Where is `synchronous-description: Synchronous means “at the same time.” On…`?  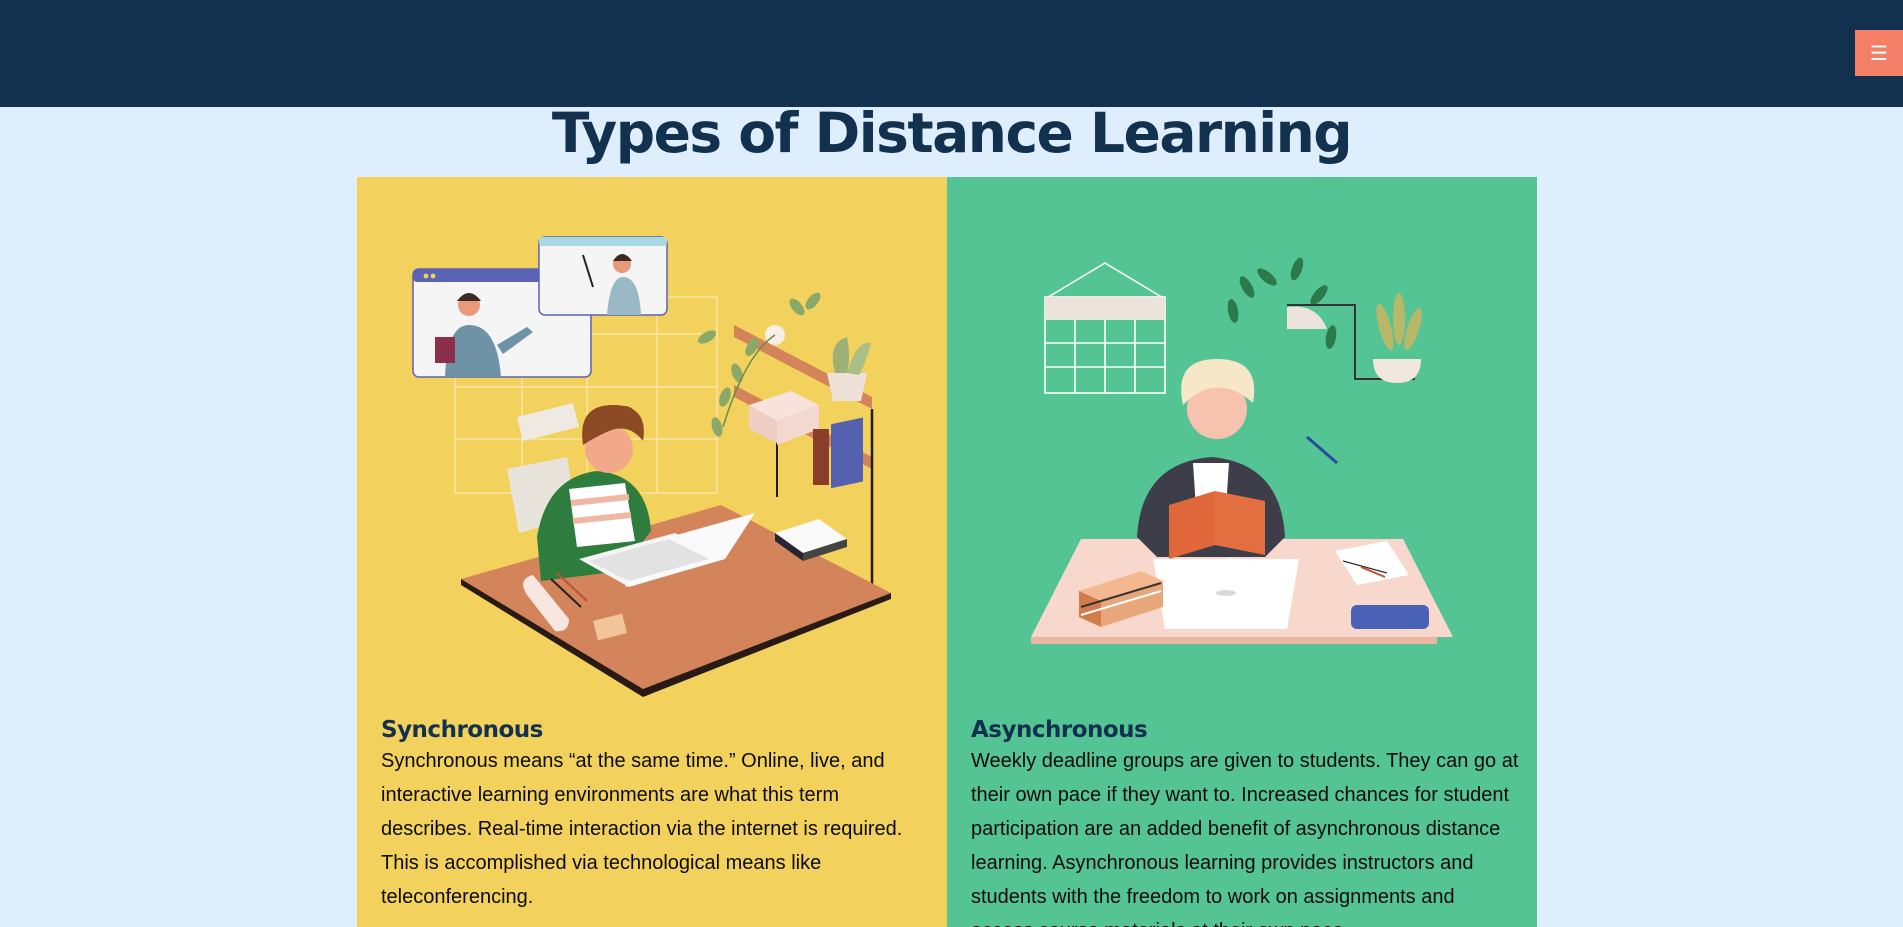
synchronous-description: Synchronous means “at the same time.” On… is located at coordinates (642, 829).